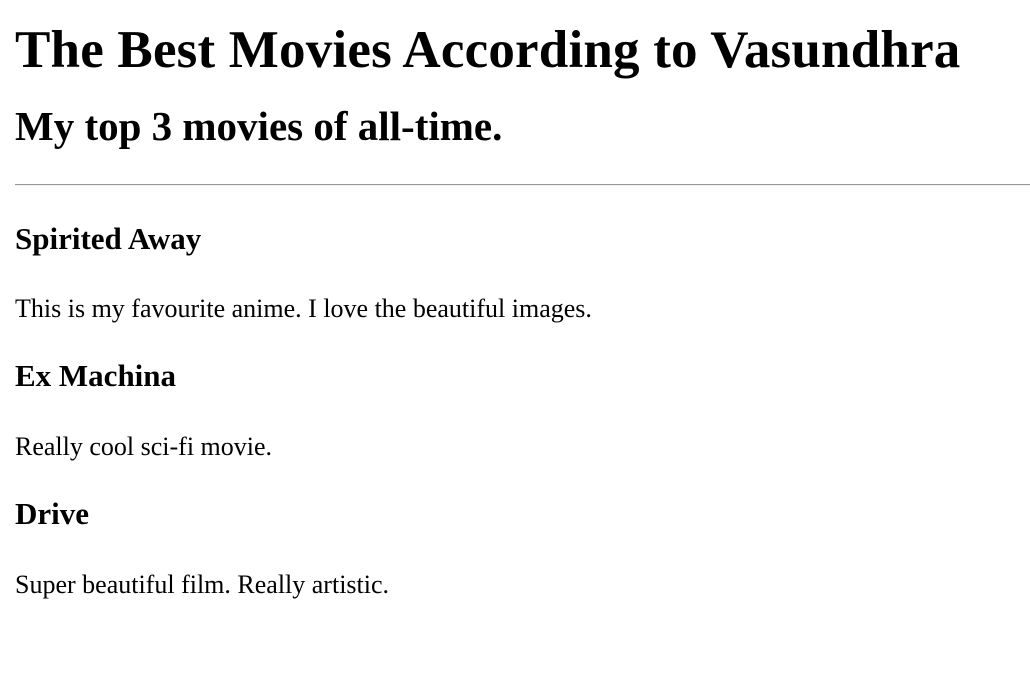  What do you see at coordinates (202, 584) in the screenshot?
I see `movie-description: Super beautiful film. Really artistic.` at bounding box center [202, 584].